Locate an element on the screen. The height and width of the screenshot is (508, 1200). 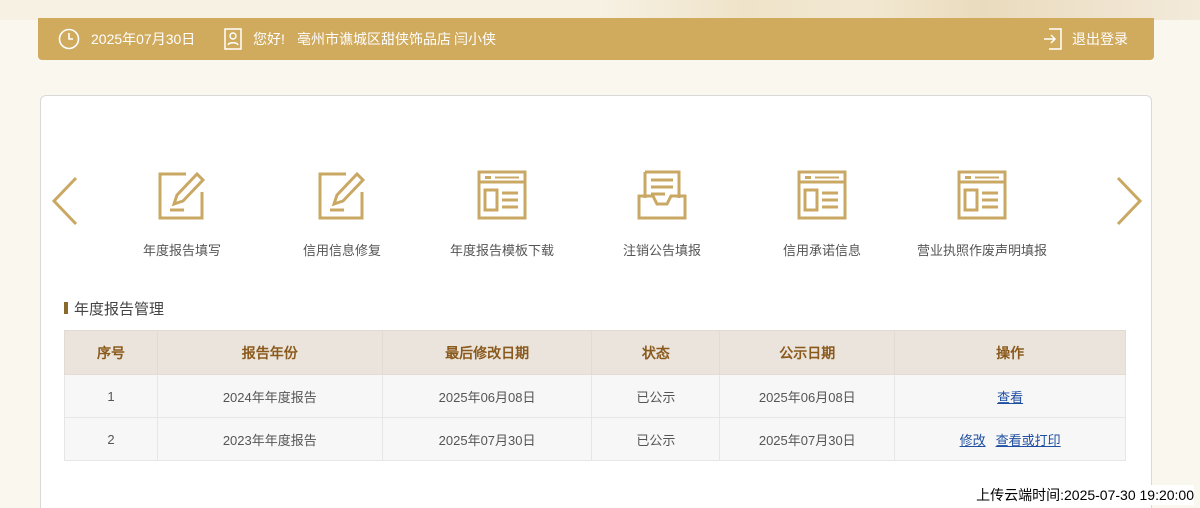
cell-published: 2025年06月08日 is located at coordinates (807, 396).